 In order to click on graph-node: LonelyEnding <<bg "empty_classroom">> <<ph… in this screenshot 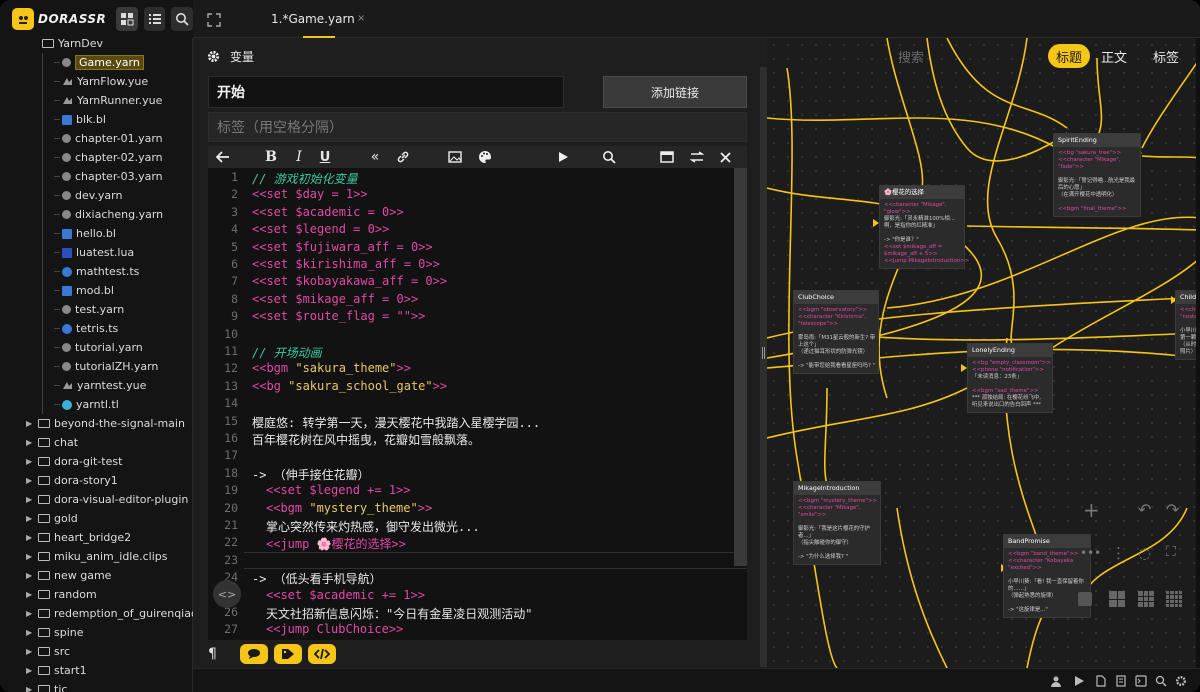, I will do `click(1010, 378)`.